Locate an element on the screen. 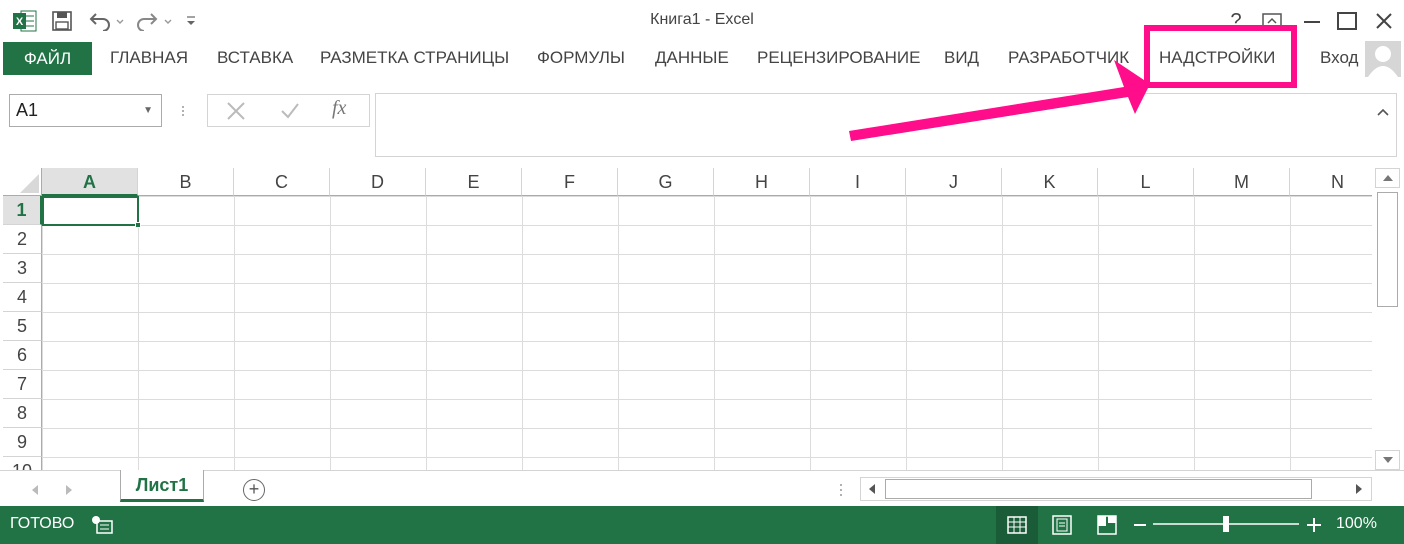 The height and width of the screenshot is (544, 1404). collapse-formula-bar-icon is located at coordinates (1383, 113).